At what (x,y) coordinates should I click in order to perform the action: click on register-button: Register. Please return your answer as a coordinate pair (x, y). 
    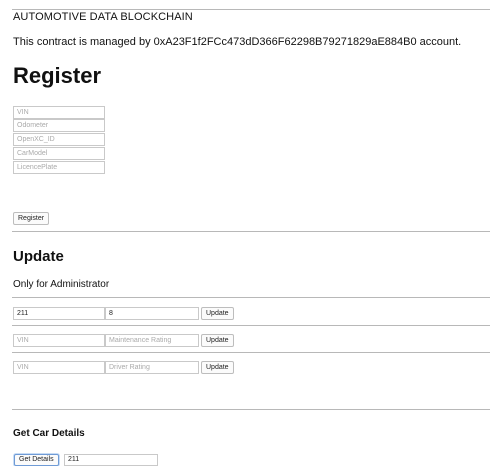
    Looking at the image, I should click on (31, 218).